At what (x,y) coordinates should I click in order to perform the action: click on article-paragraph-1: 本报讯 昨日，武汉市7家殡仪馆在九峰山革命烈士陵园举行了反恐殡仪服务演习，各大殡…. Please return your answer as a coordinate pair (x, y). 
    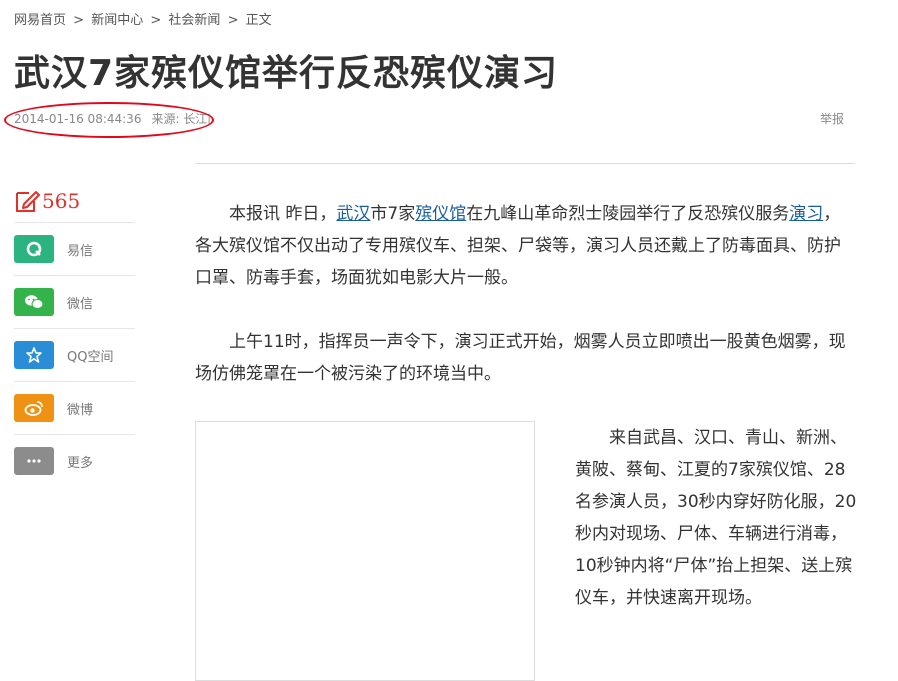
    Looking at the image, I should click on (518, 246).